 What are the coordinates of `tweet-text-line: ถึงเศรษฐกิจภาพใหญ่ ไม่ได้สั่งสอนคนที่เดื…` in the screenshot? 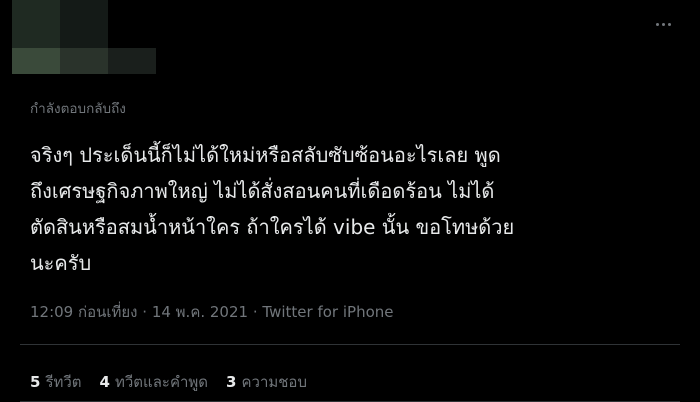 It's located at (262, 191).